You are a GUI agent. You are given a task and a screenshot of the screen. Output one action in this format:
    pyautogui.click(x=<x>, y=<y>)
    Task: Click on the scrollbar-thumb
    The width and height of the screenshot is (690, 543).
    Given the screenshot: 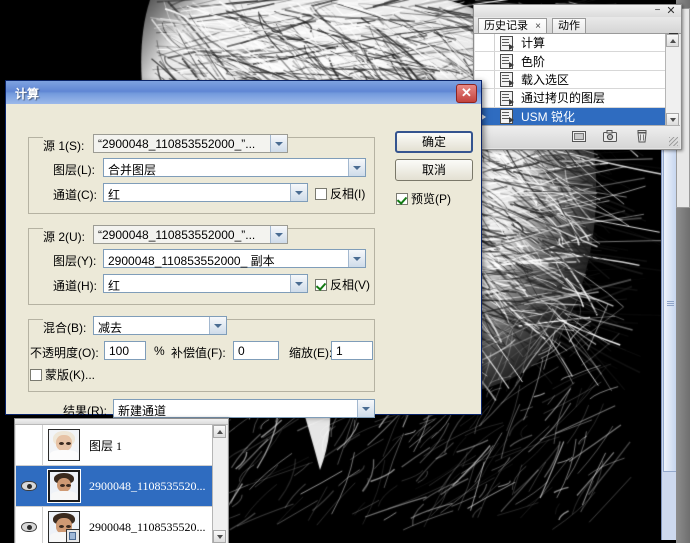 What is the action you would take?
    pyautogui.click(x=670, y=306)
    